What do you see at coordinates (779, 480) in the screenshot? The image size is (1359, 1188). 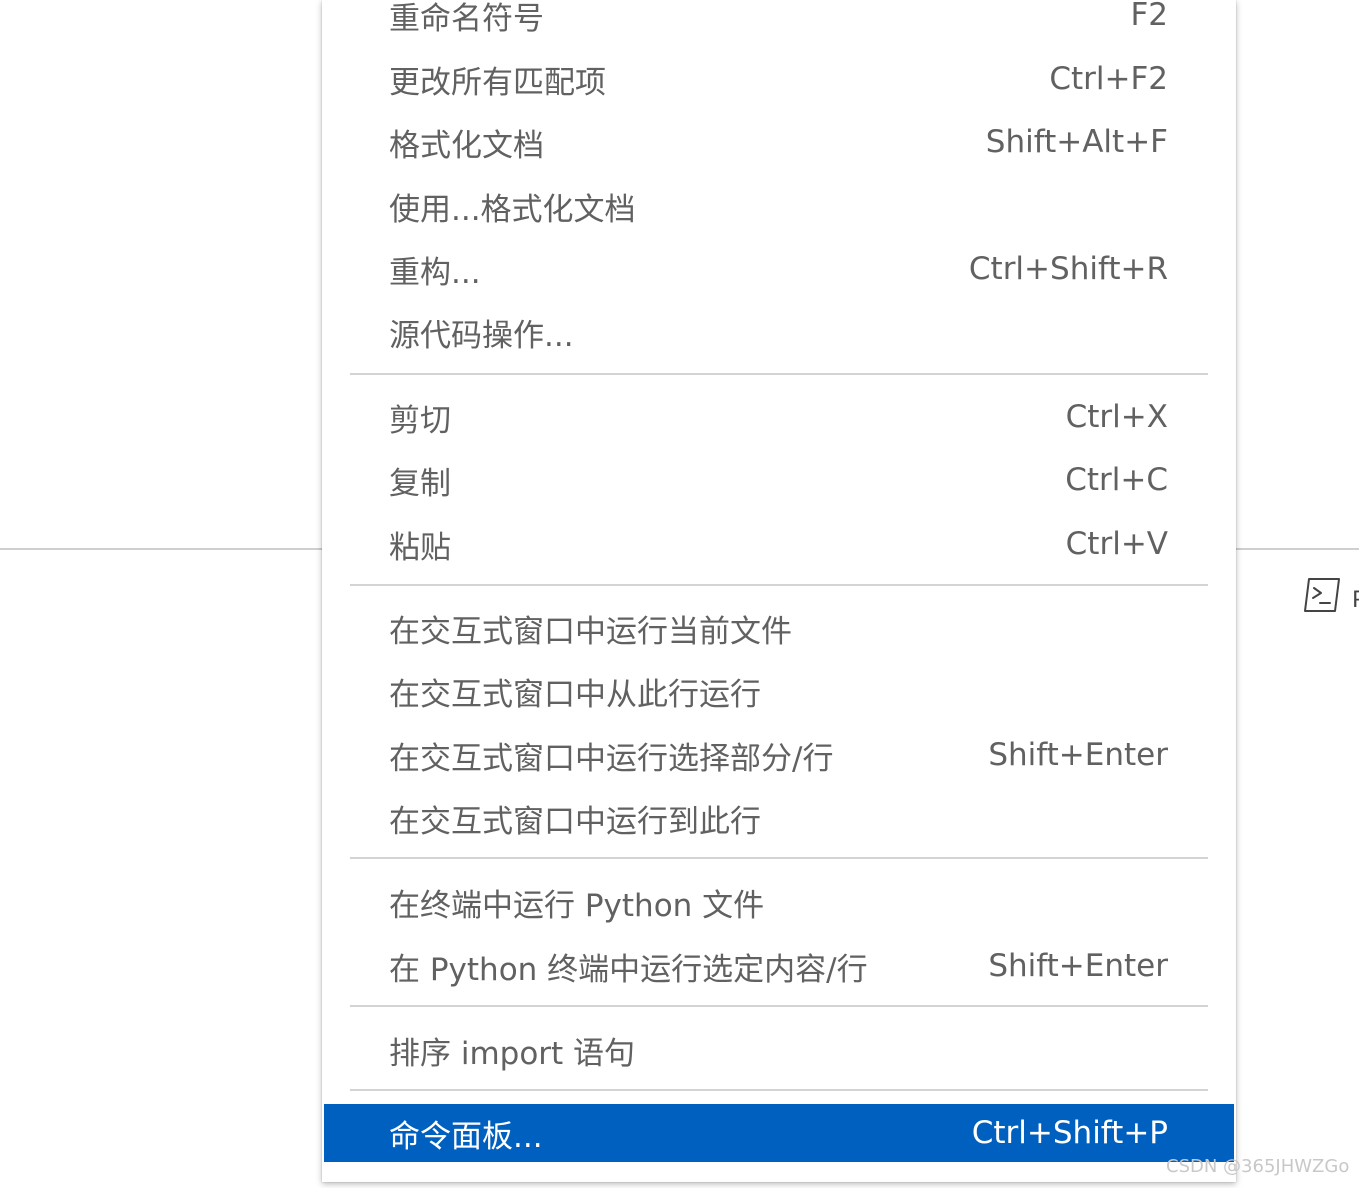 I see `menu-item-copy: 复制 Ctrl+C` at bounding box center [779, 480].